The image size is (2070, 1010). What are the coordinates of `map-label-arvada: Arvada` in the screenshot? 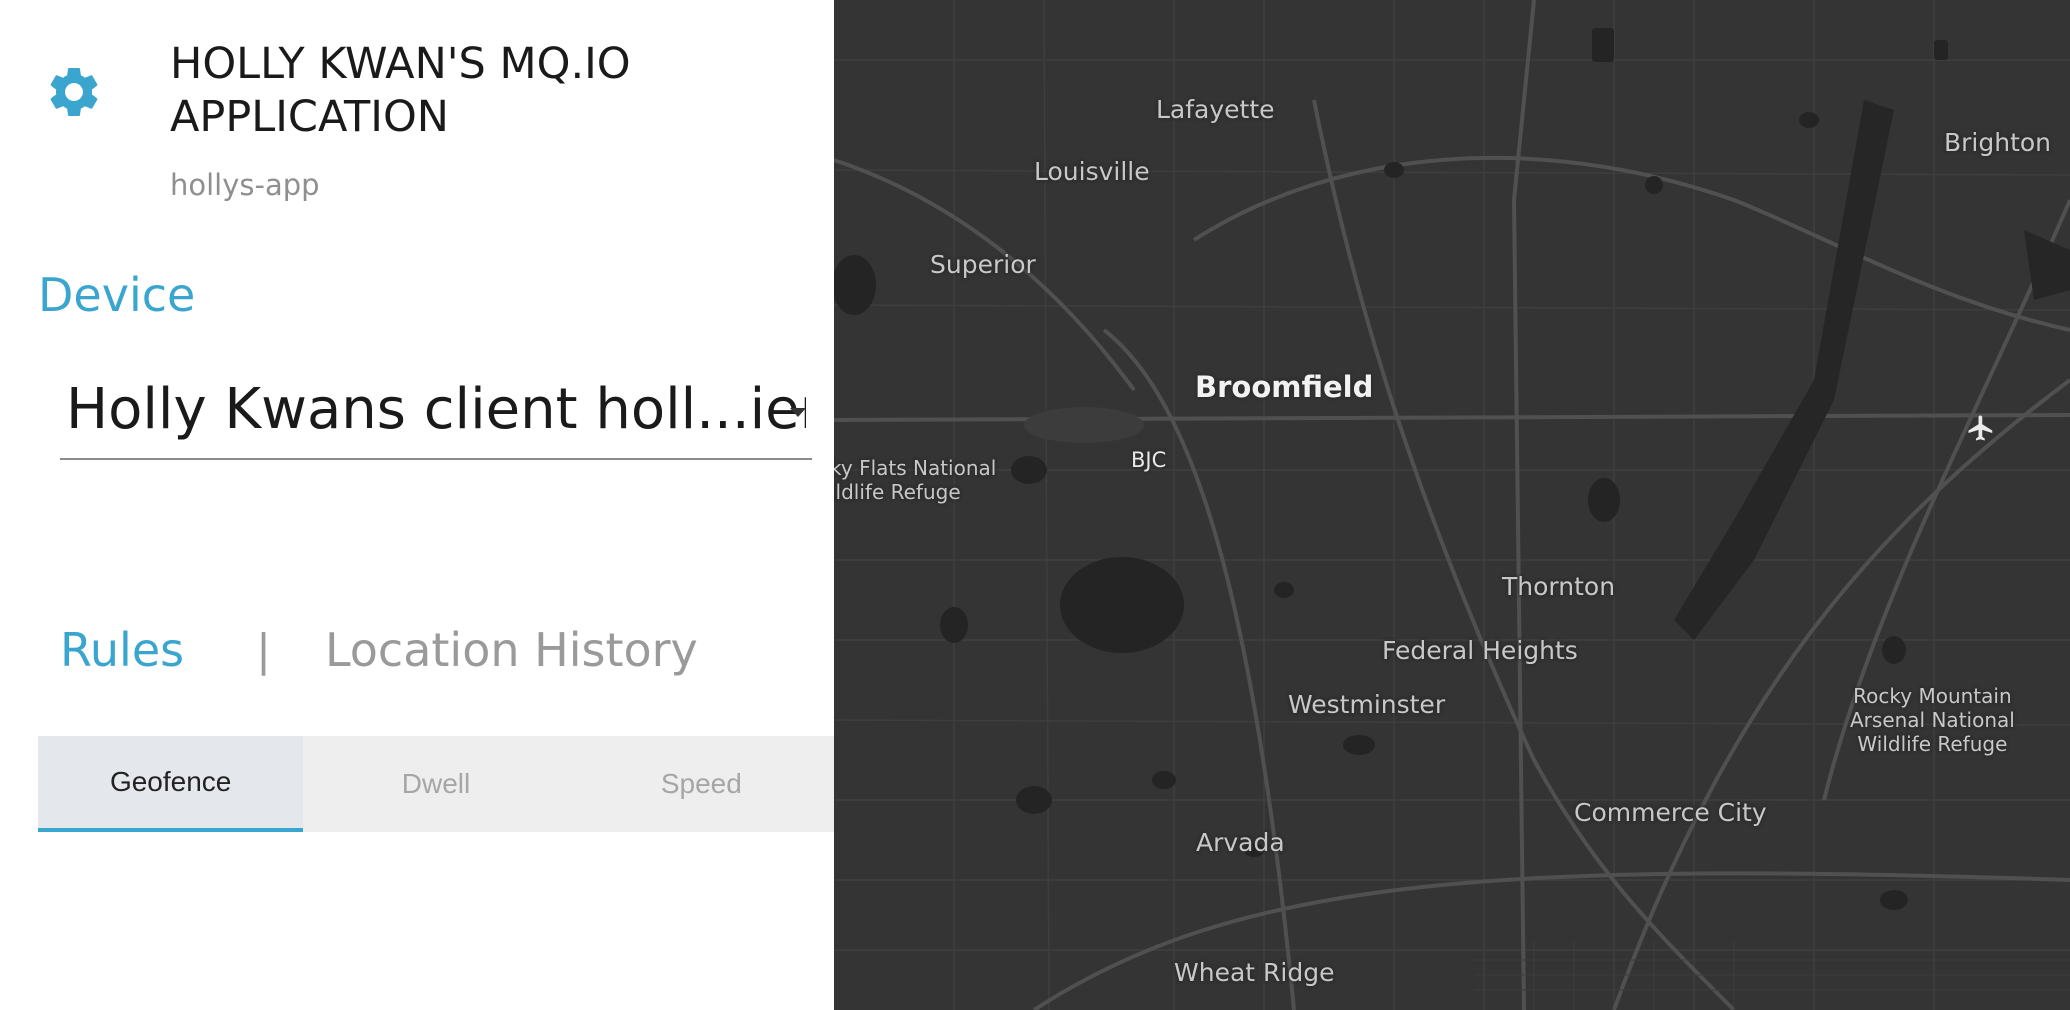 It's located at (1240, 842).